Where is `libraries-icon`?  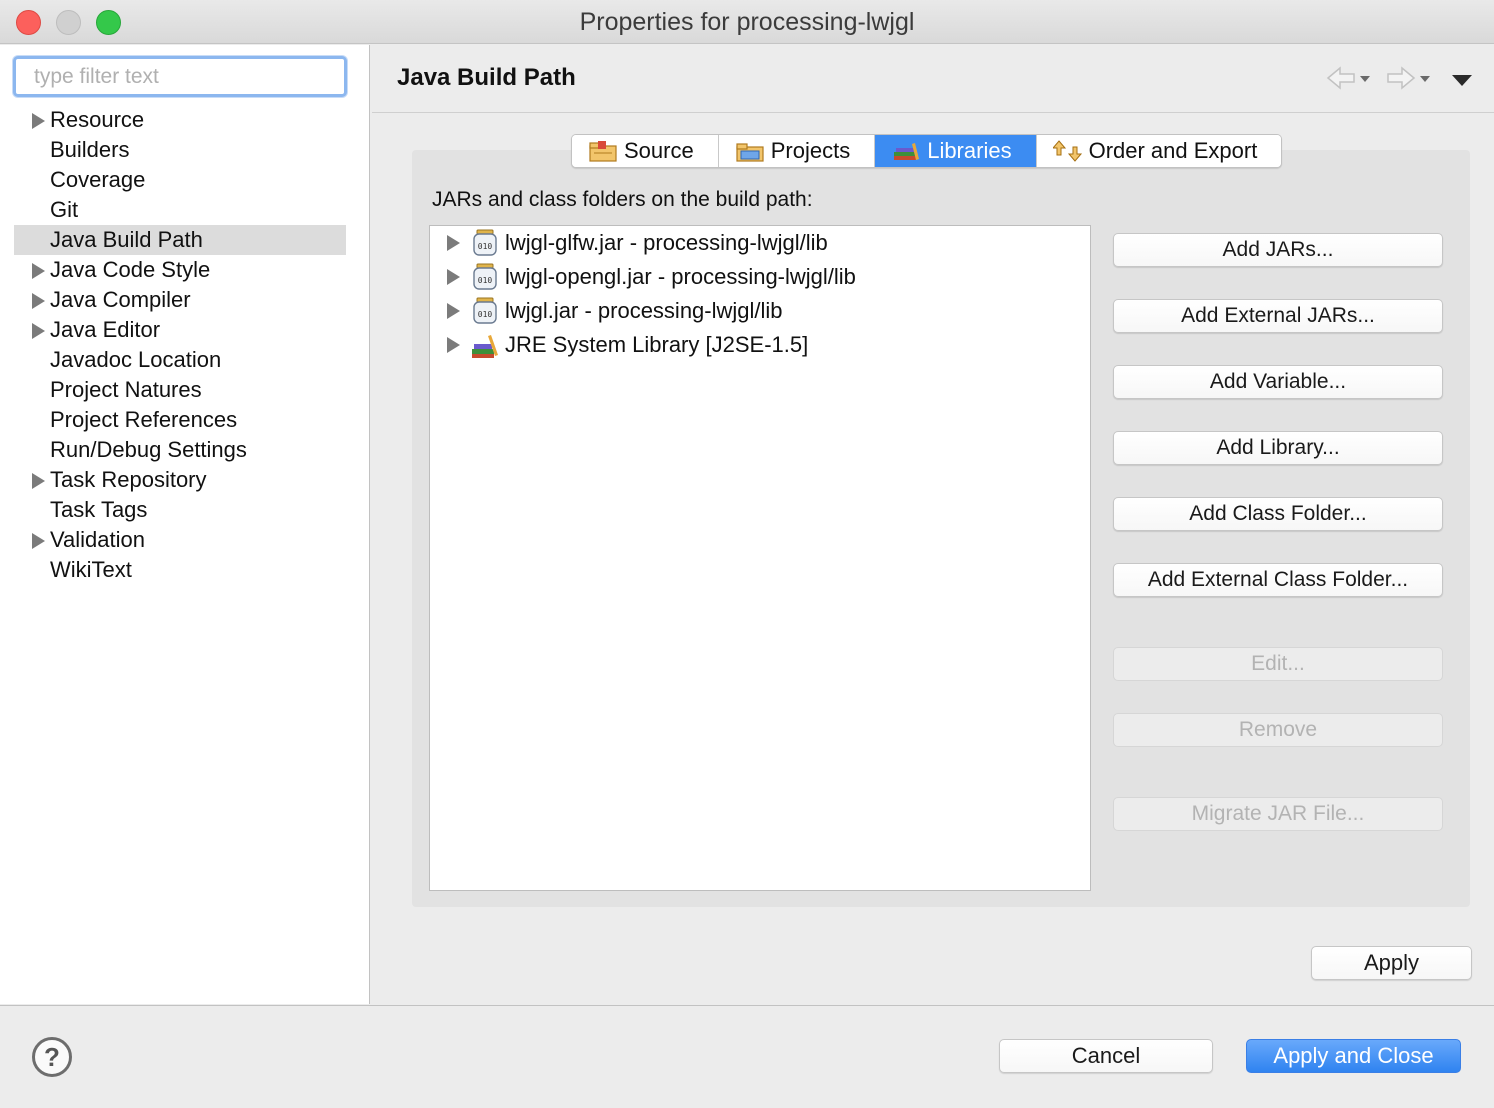
libraries-icon is located at coordinates (907, 151).